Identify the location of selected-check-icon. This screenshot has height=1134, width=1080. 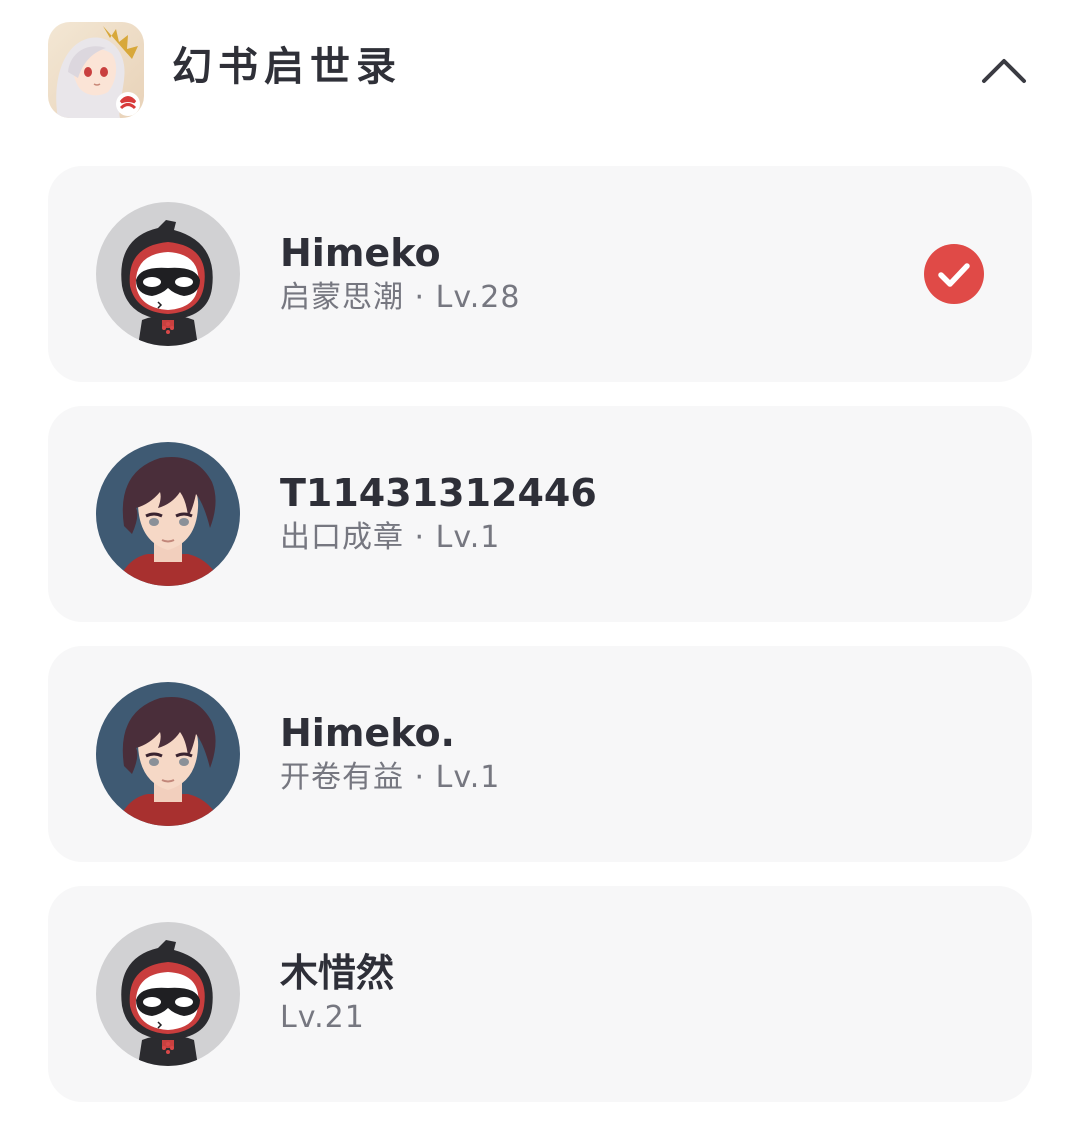
(954, 274).